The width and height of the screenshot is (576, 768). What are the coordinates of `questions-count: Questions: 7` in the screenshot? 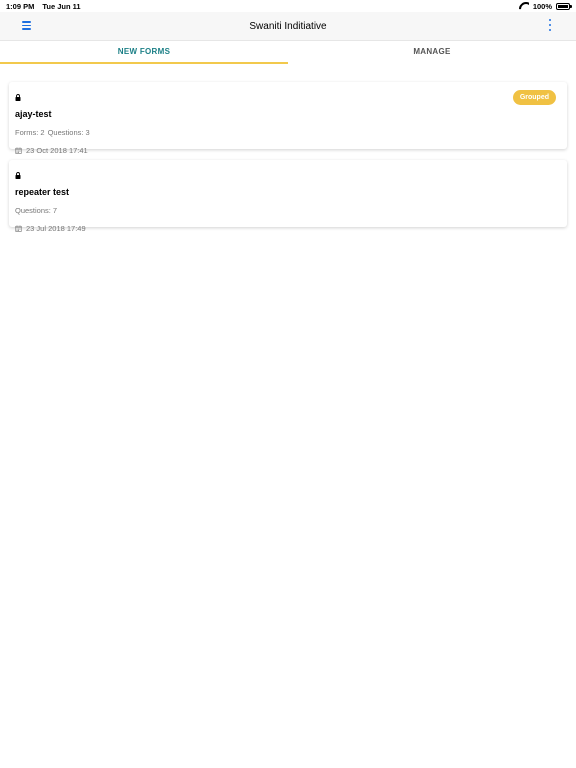 It's located at (36, 210).